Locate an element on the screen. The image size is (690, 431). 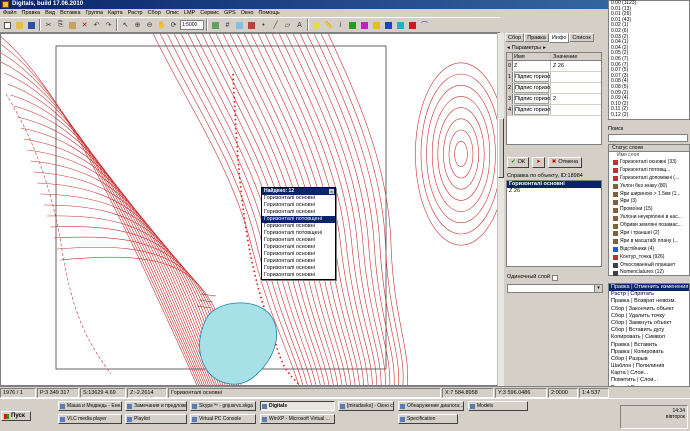
grid-cell-name: Z is located at coordinates (532, 66).